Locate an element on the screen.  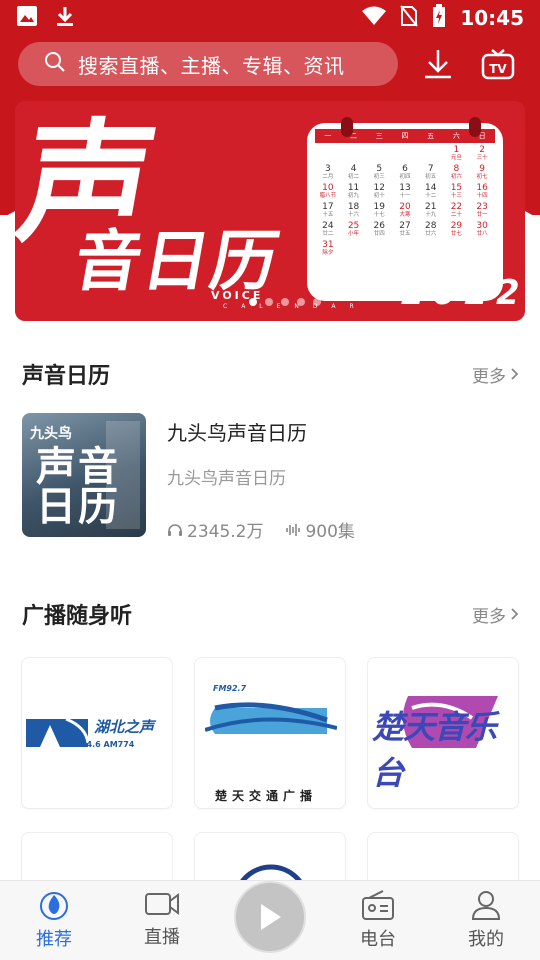
episode-count: 900集 is located at coordinates (320, 529).